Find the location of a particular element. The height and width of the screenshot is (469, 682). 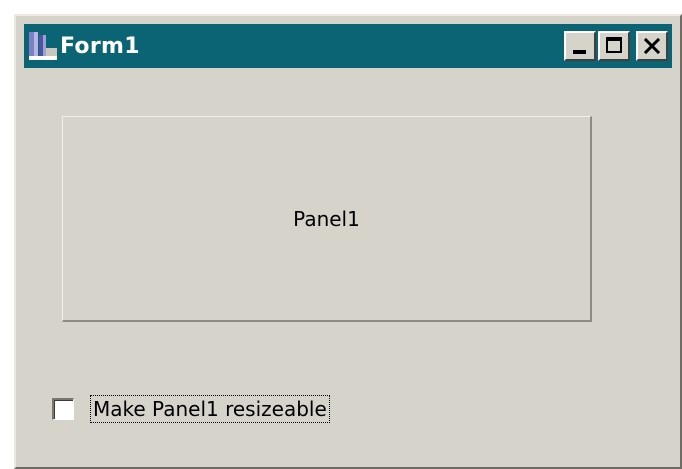

resizeable-checkbox-row: Make Panel1 resizeable is located at coordinates (191, 409).